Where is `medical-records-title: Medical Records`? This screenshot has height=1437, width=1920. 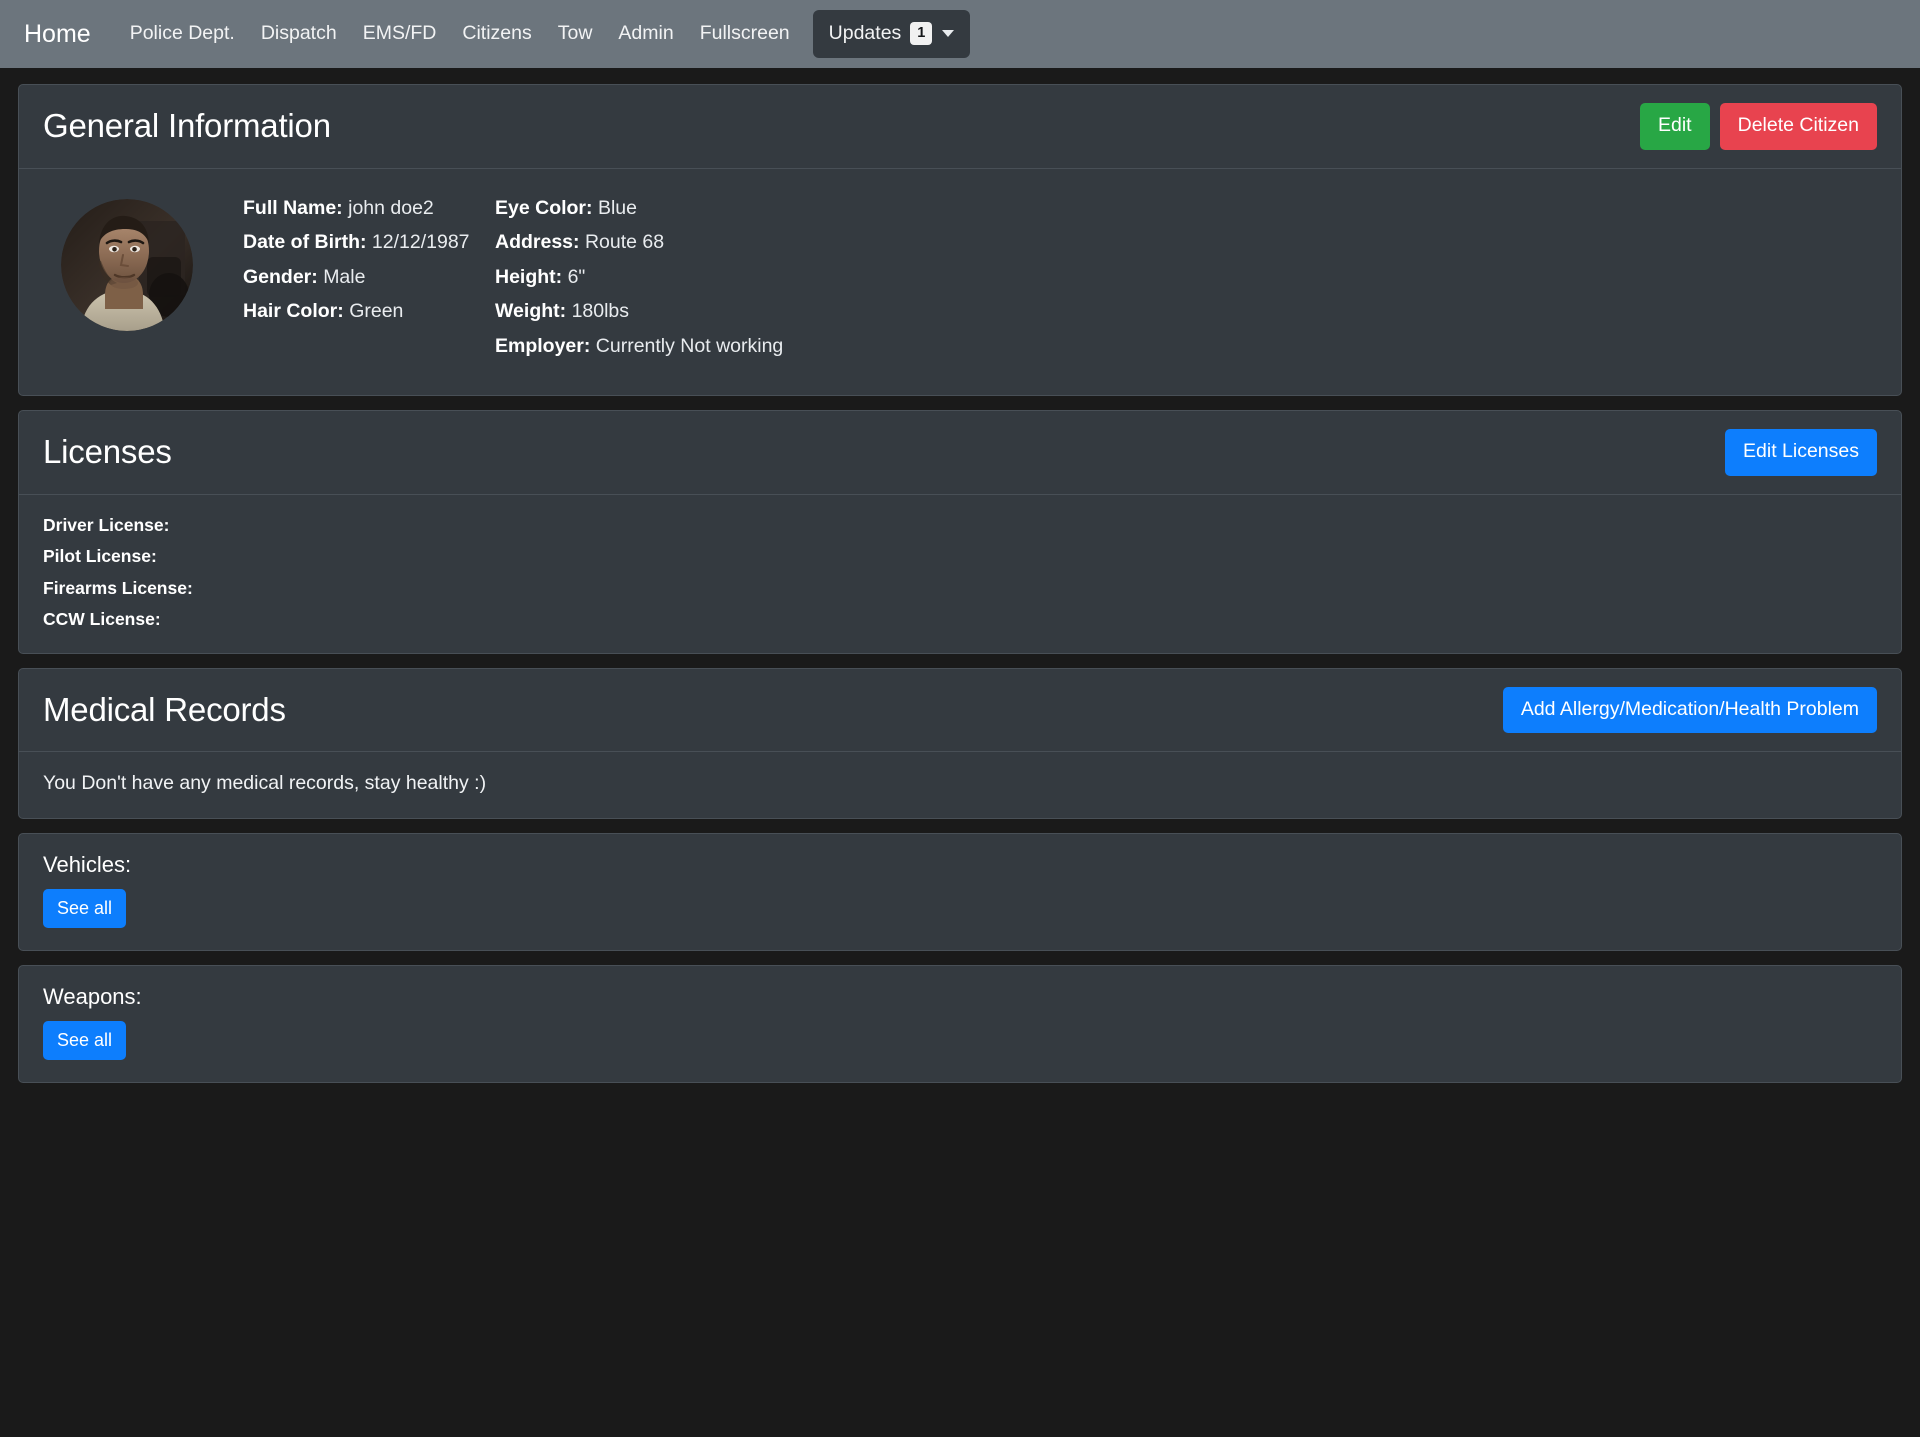
medical-records-title: Medical Records is located at coordinates (164, 709).